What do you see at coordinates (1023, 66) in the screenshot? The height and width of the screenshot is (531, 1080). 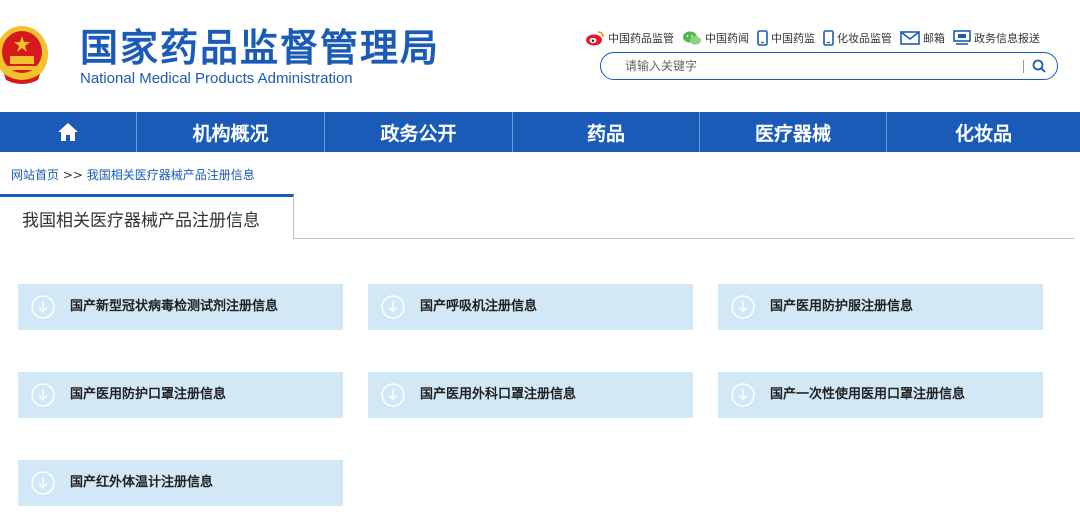 I see `search-divider` at bounding box center [1023, 66].